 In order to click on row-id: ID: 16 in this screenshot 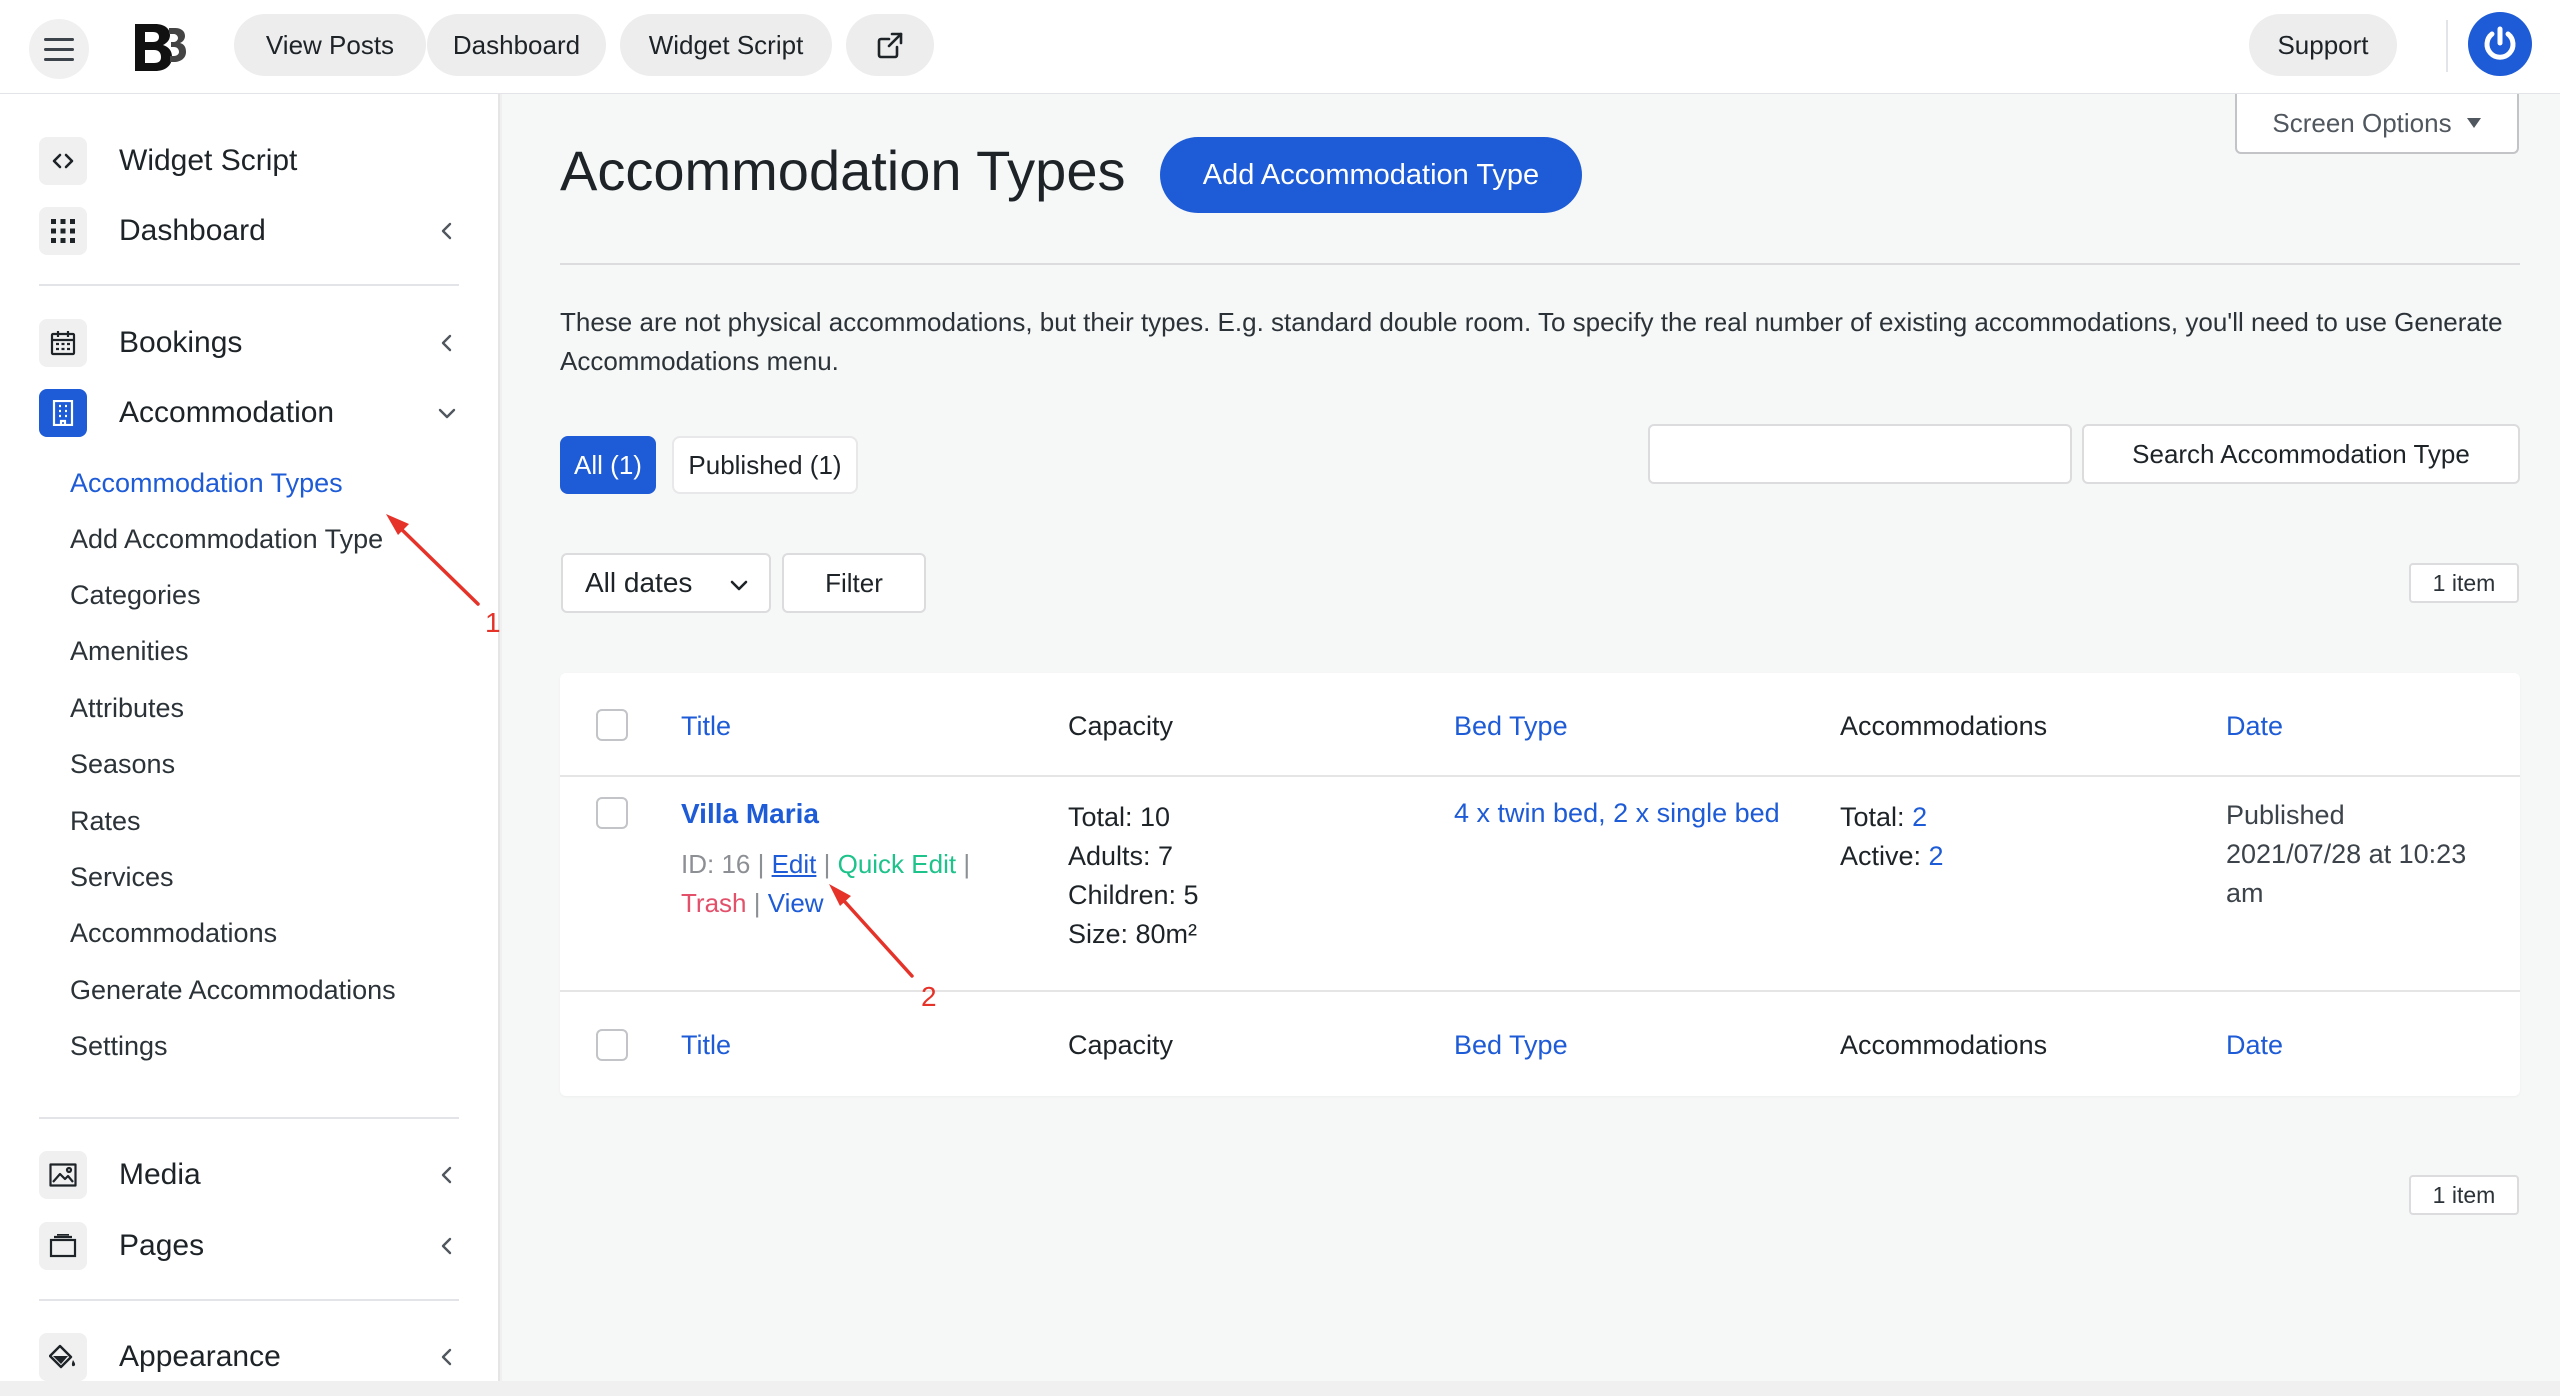, I will do `click(716, 864)`.